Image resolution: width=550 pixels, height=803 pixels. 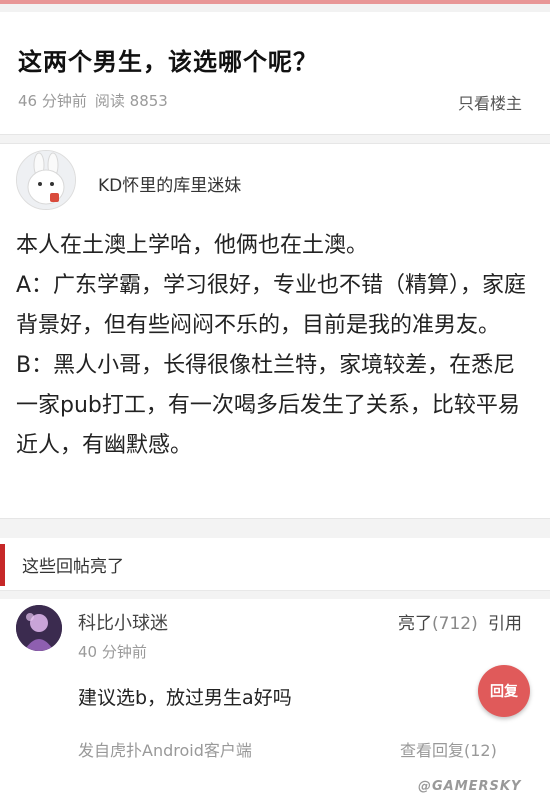 I want to click on reply-button: 回复, so click(x=504, y=691).